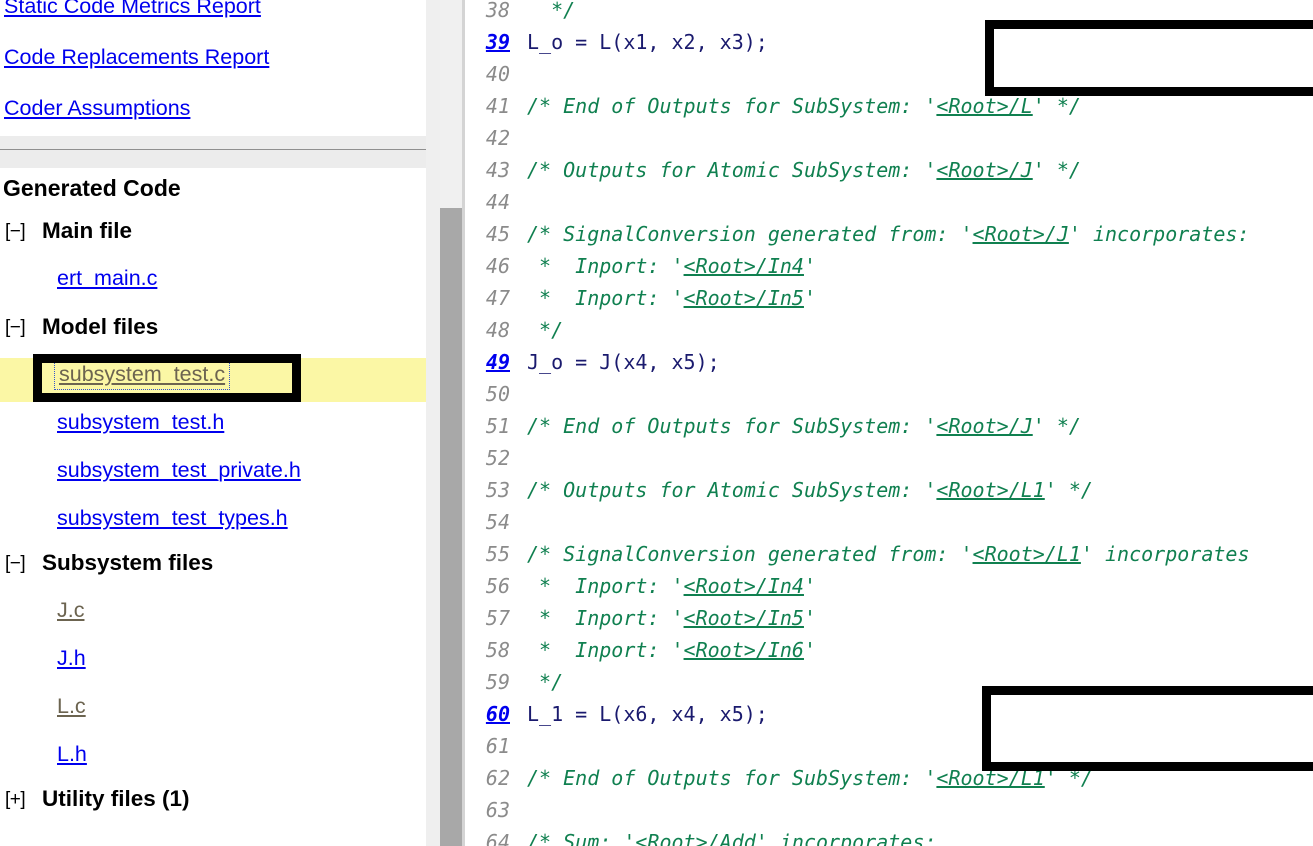 The width and height of the screenshot is (1313, 846). What do you see at coordinates (889, 718) in the screenshot?
I see `code-line: 60 L_1 = L(x6, x4, x5);` at bounding box center [889, 718].